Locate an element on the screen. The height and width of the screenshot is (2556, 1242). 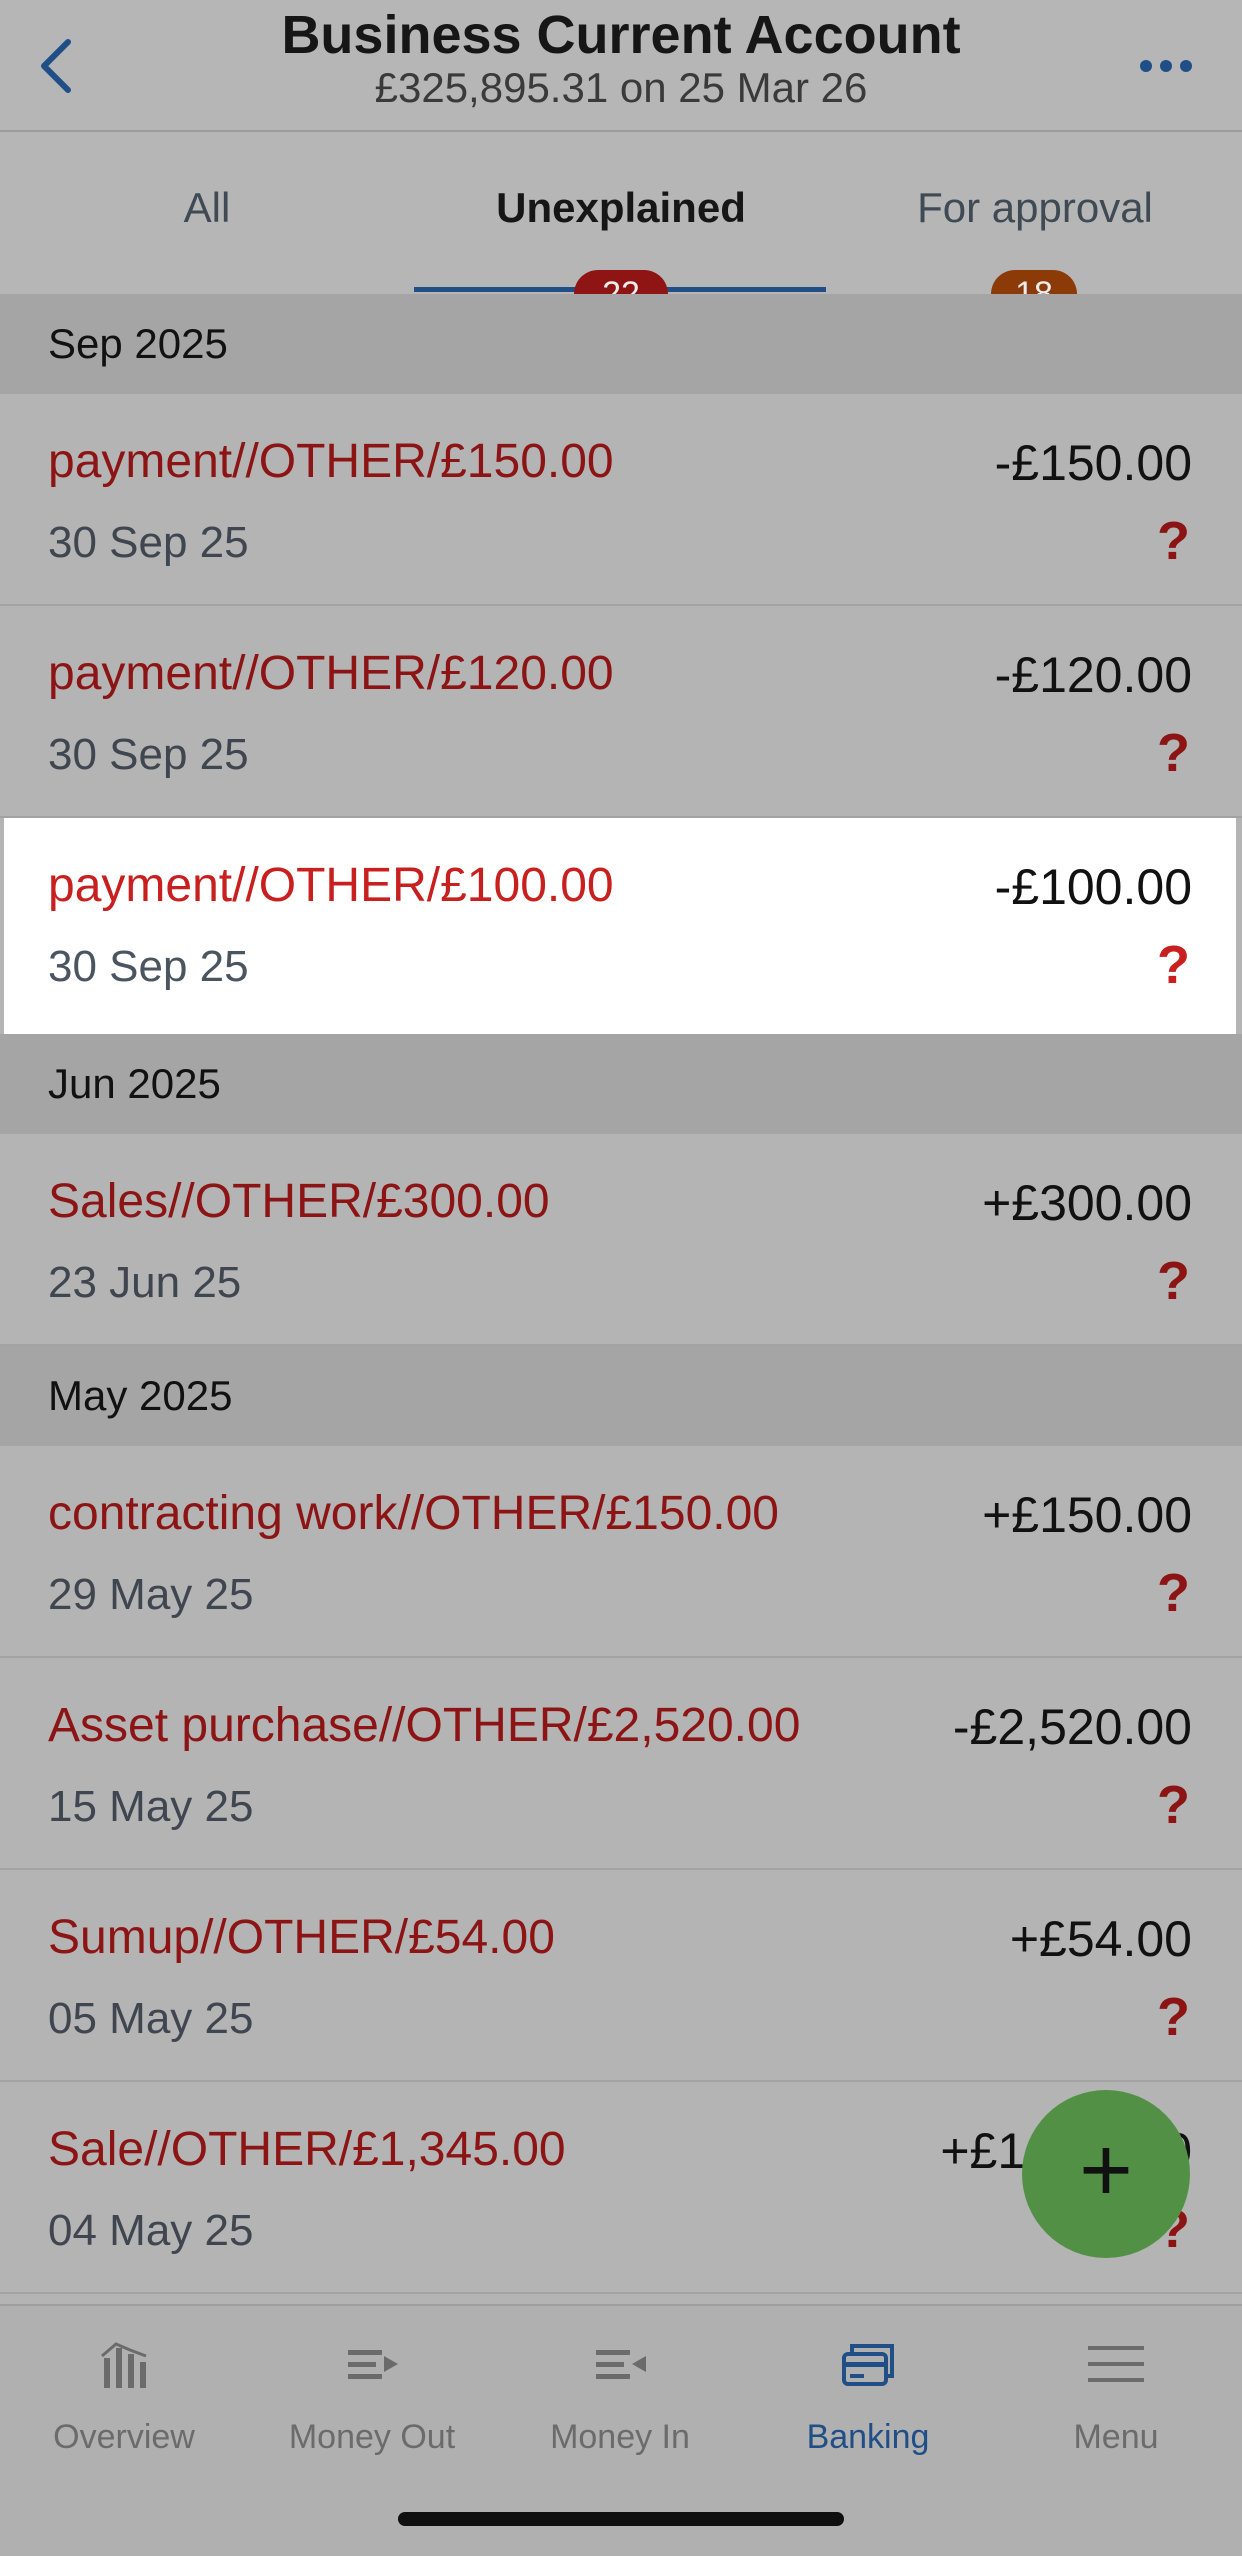
transaction-description: Sale//OTHER/£1,345.00 is located at coordinates (307, 2149).